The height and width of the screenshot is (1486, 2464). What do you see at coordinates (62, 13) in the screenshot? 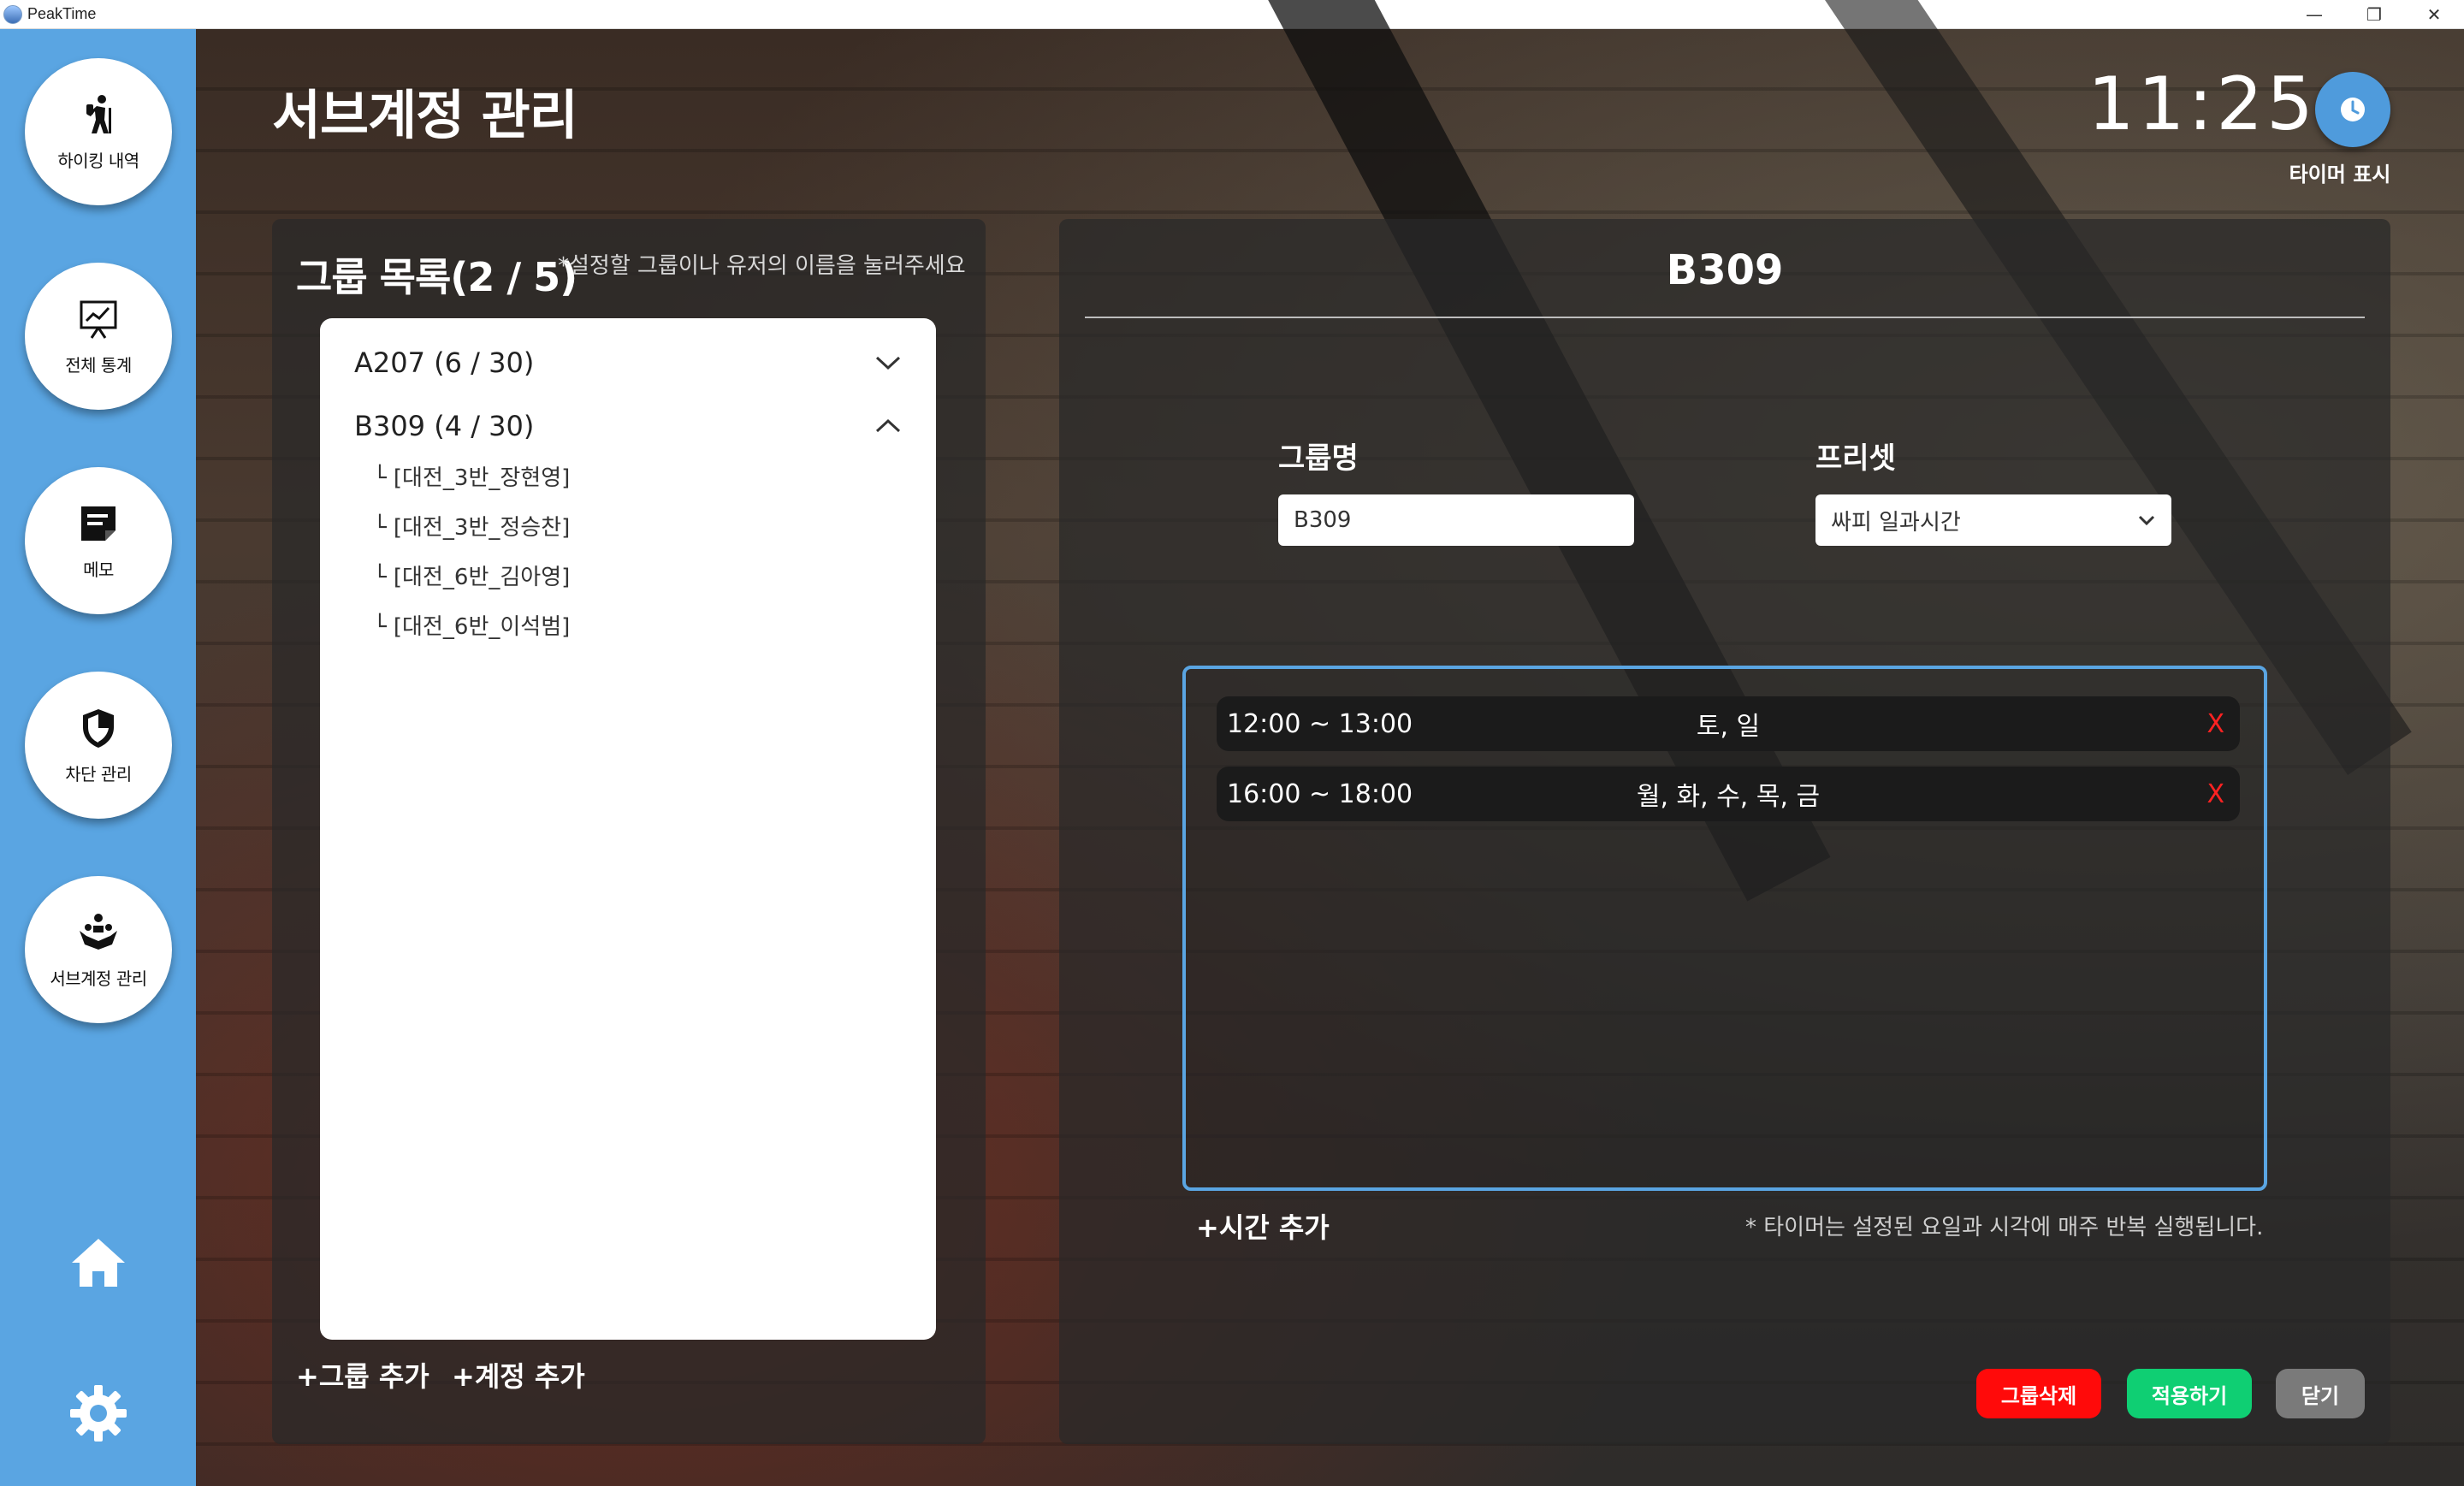
I see `window-title: PeakTime` at bounding box center [62, 13].